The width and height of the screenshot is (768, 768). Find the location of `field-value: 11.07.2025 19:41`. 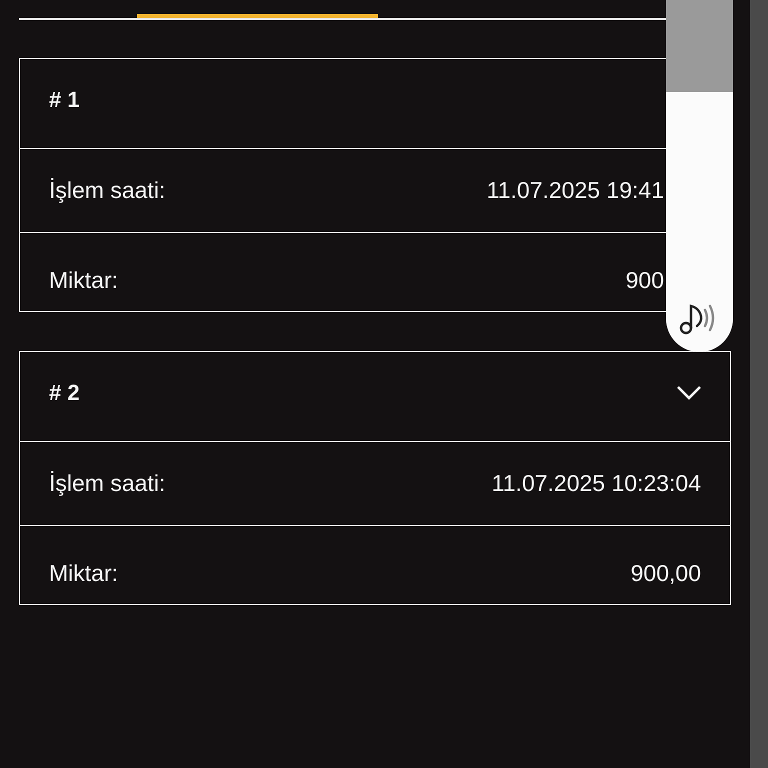

field-value: 11.07.2025 19:41 is located at coordinates (575, 190).